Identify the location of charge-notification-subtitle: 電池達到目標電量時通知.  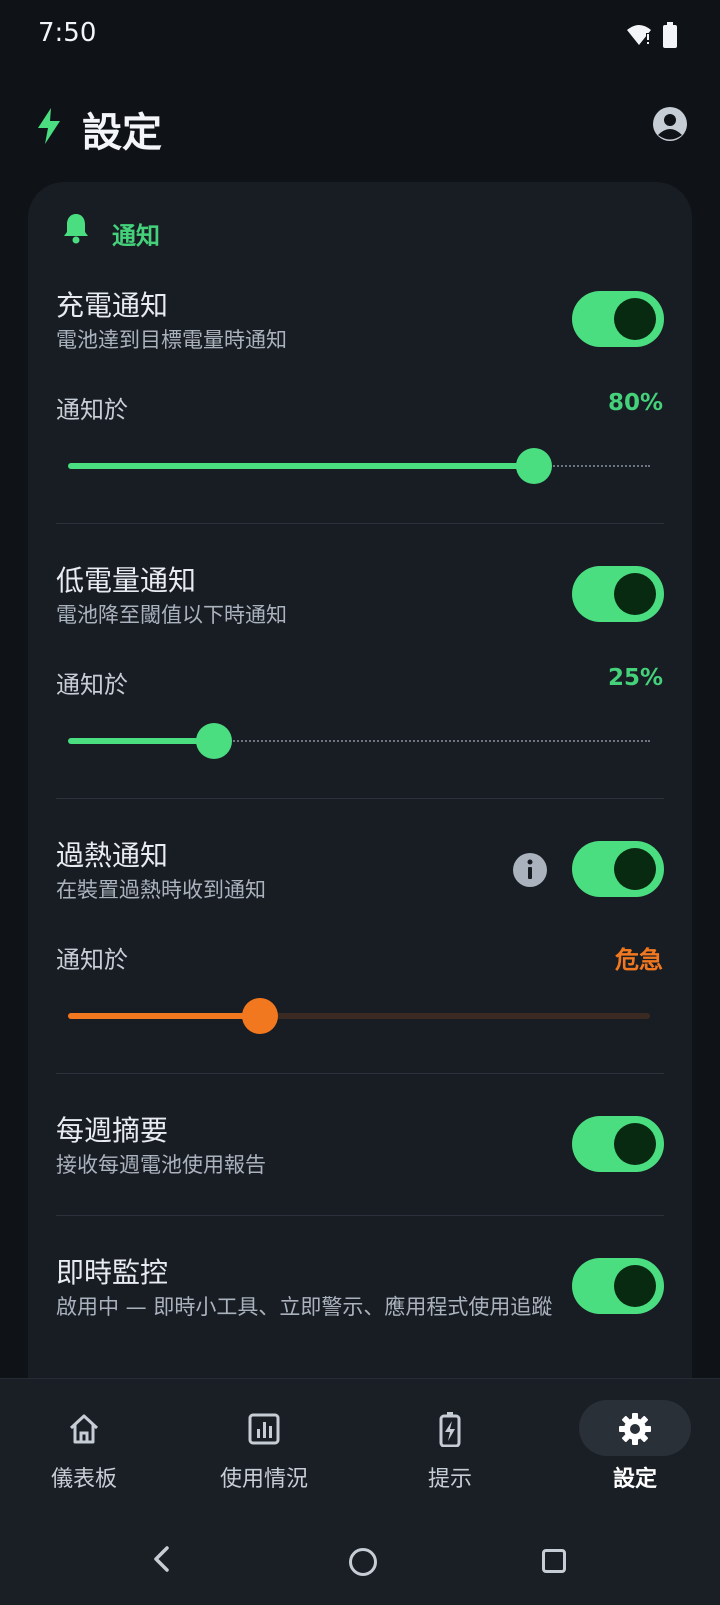
(171, 340).